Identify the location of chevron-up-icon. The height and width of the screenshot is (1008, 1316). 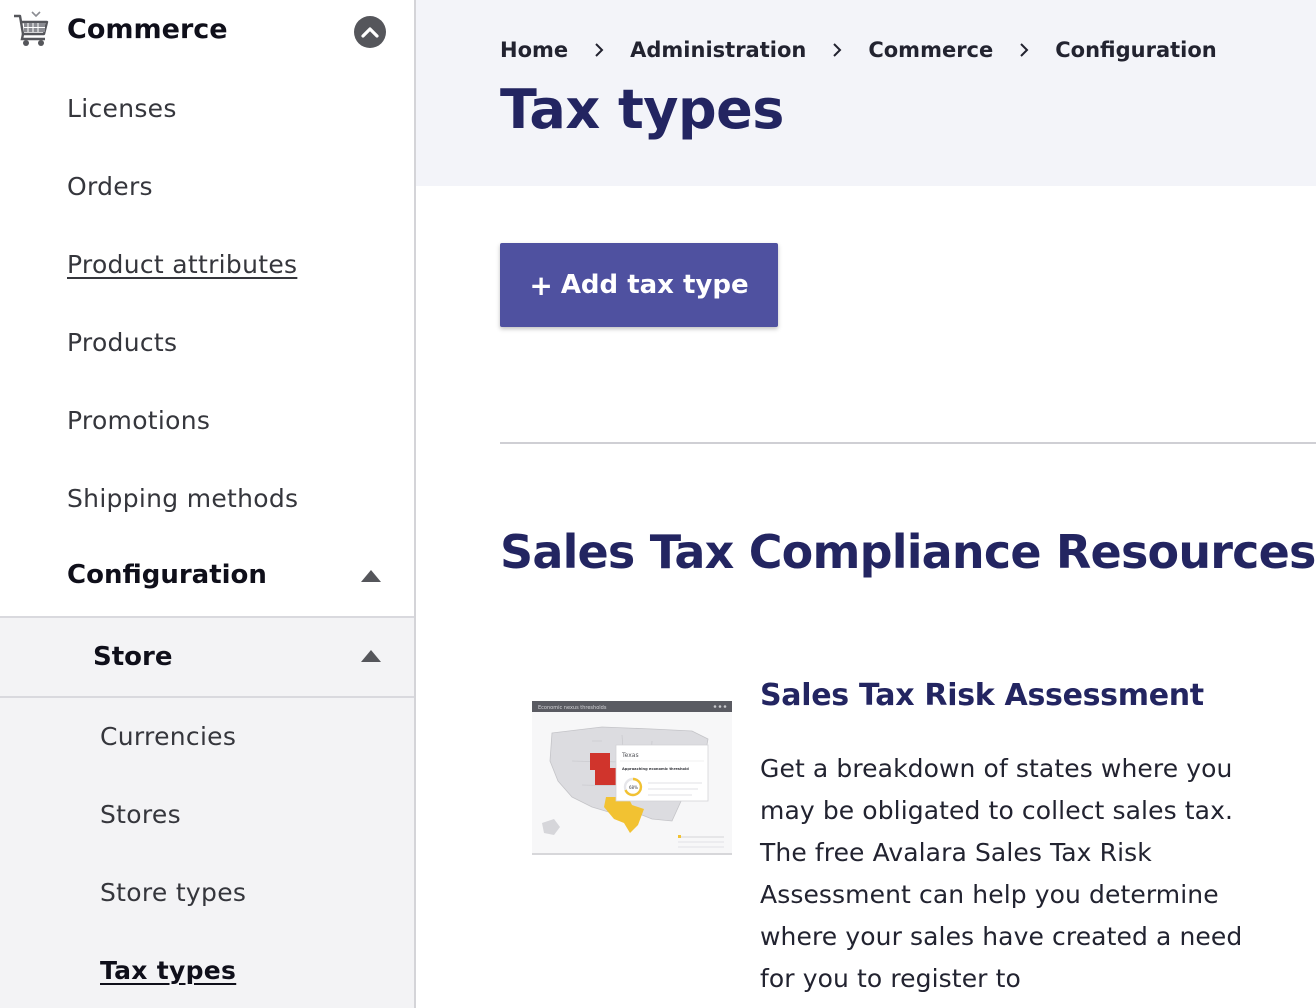
(370, 32).